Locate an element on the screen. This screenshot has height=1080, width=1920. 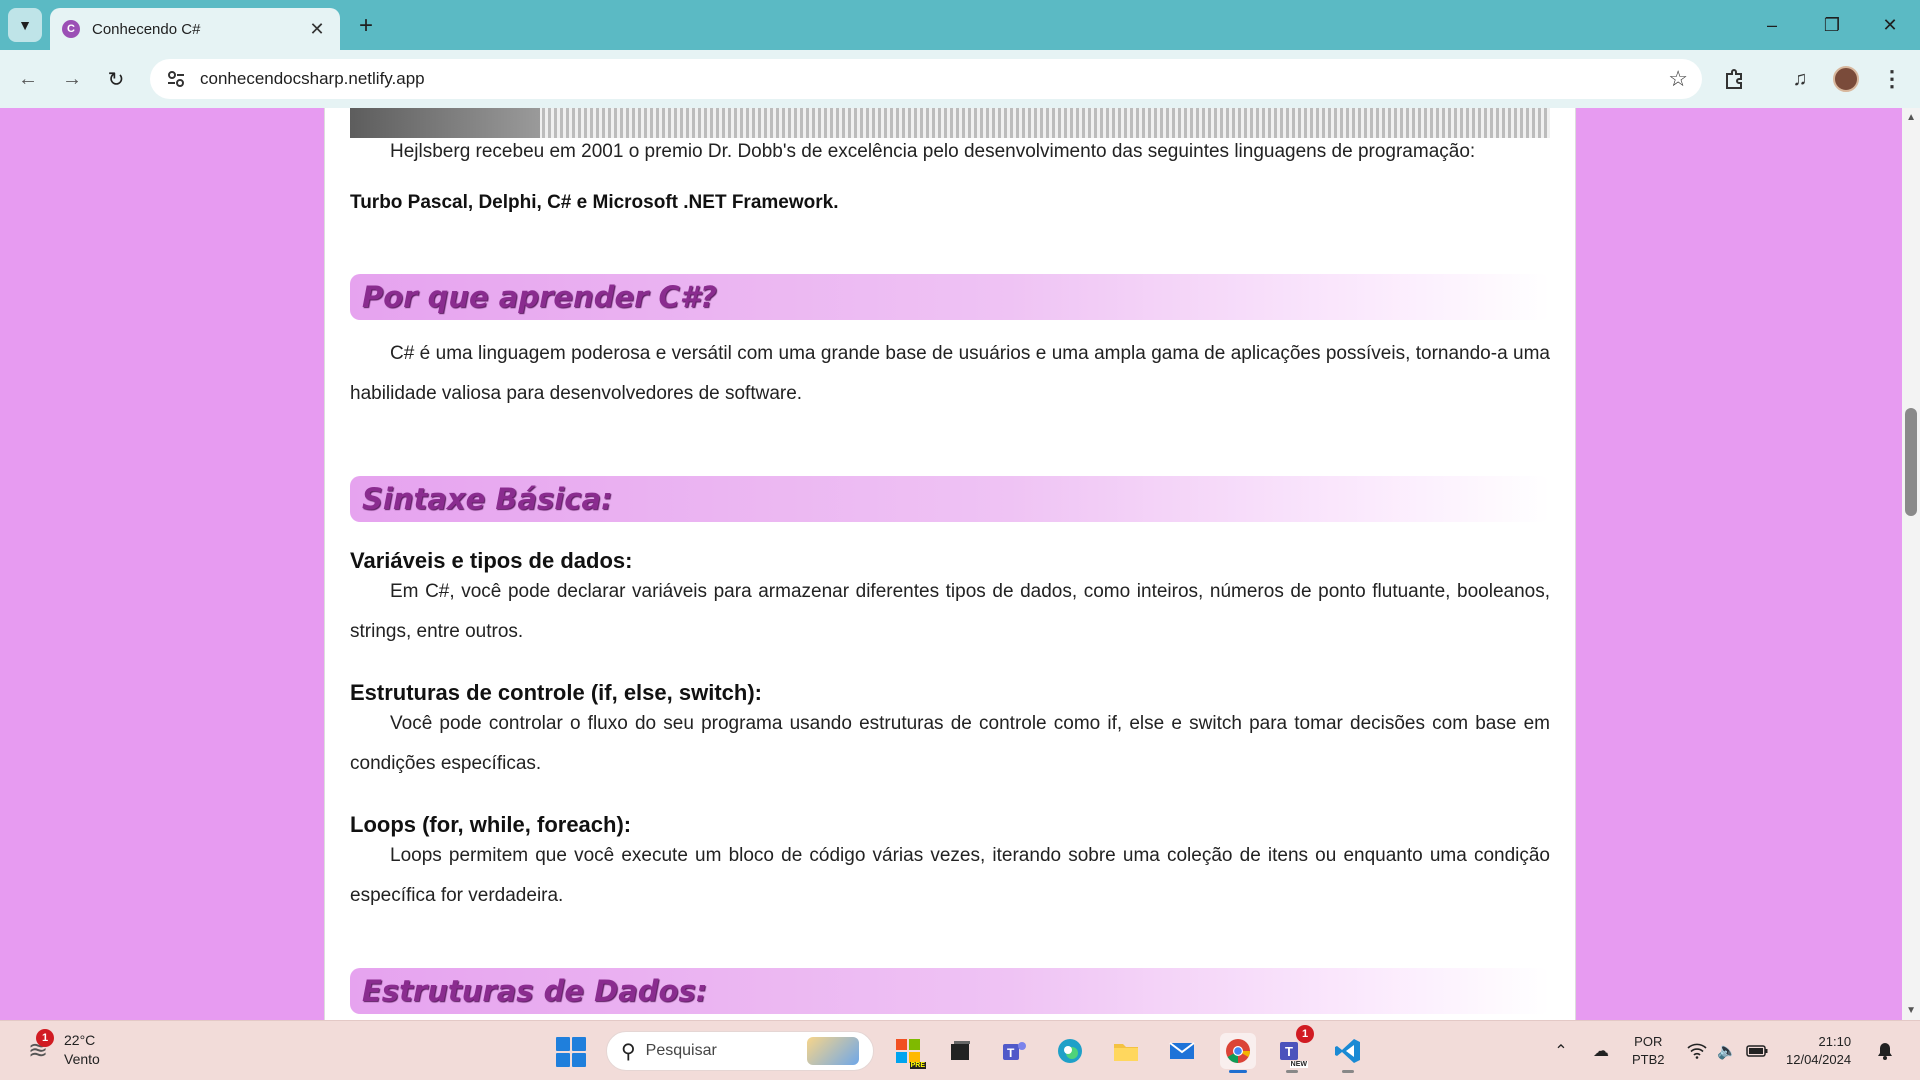
reload-icon: ↻ is located at coordinates (116, 79).